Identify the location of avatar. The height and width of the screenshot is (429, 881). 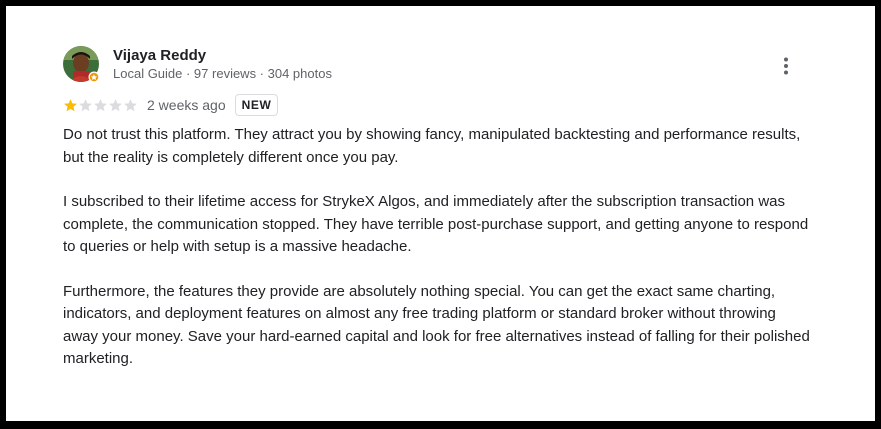
(81, 64).